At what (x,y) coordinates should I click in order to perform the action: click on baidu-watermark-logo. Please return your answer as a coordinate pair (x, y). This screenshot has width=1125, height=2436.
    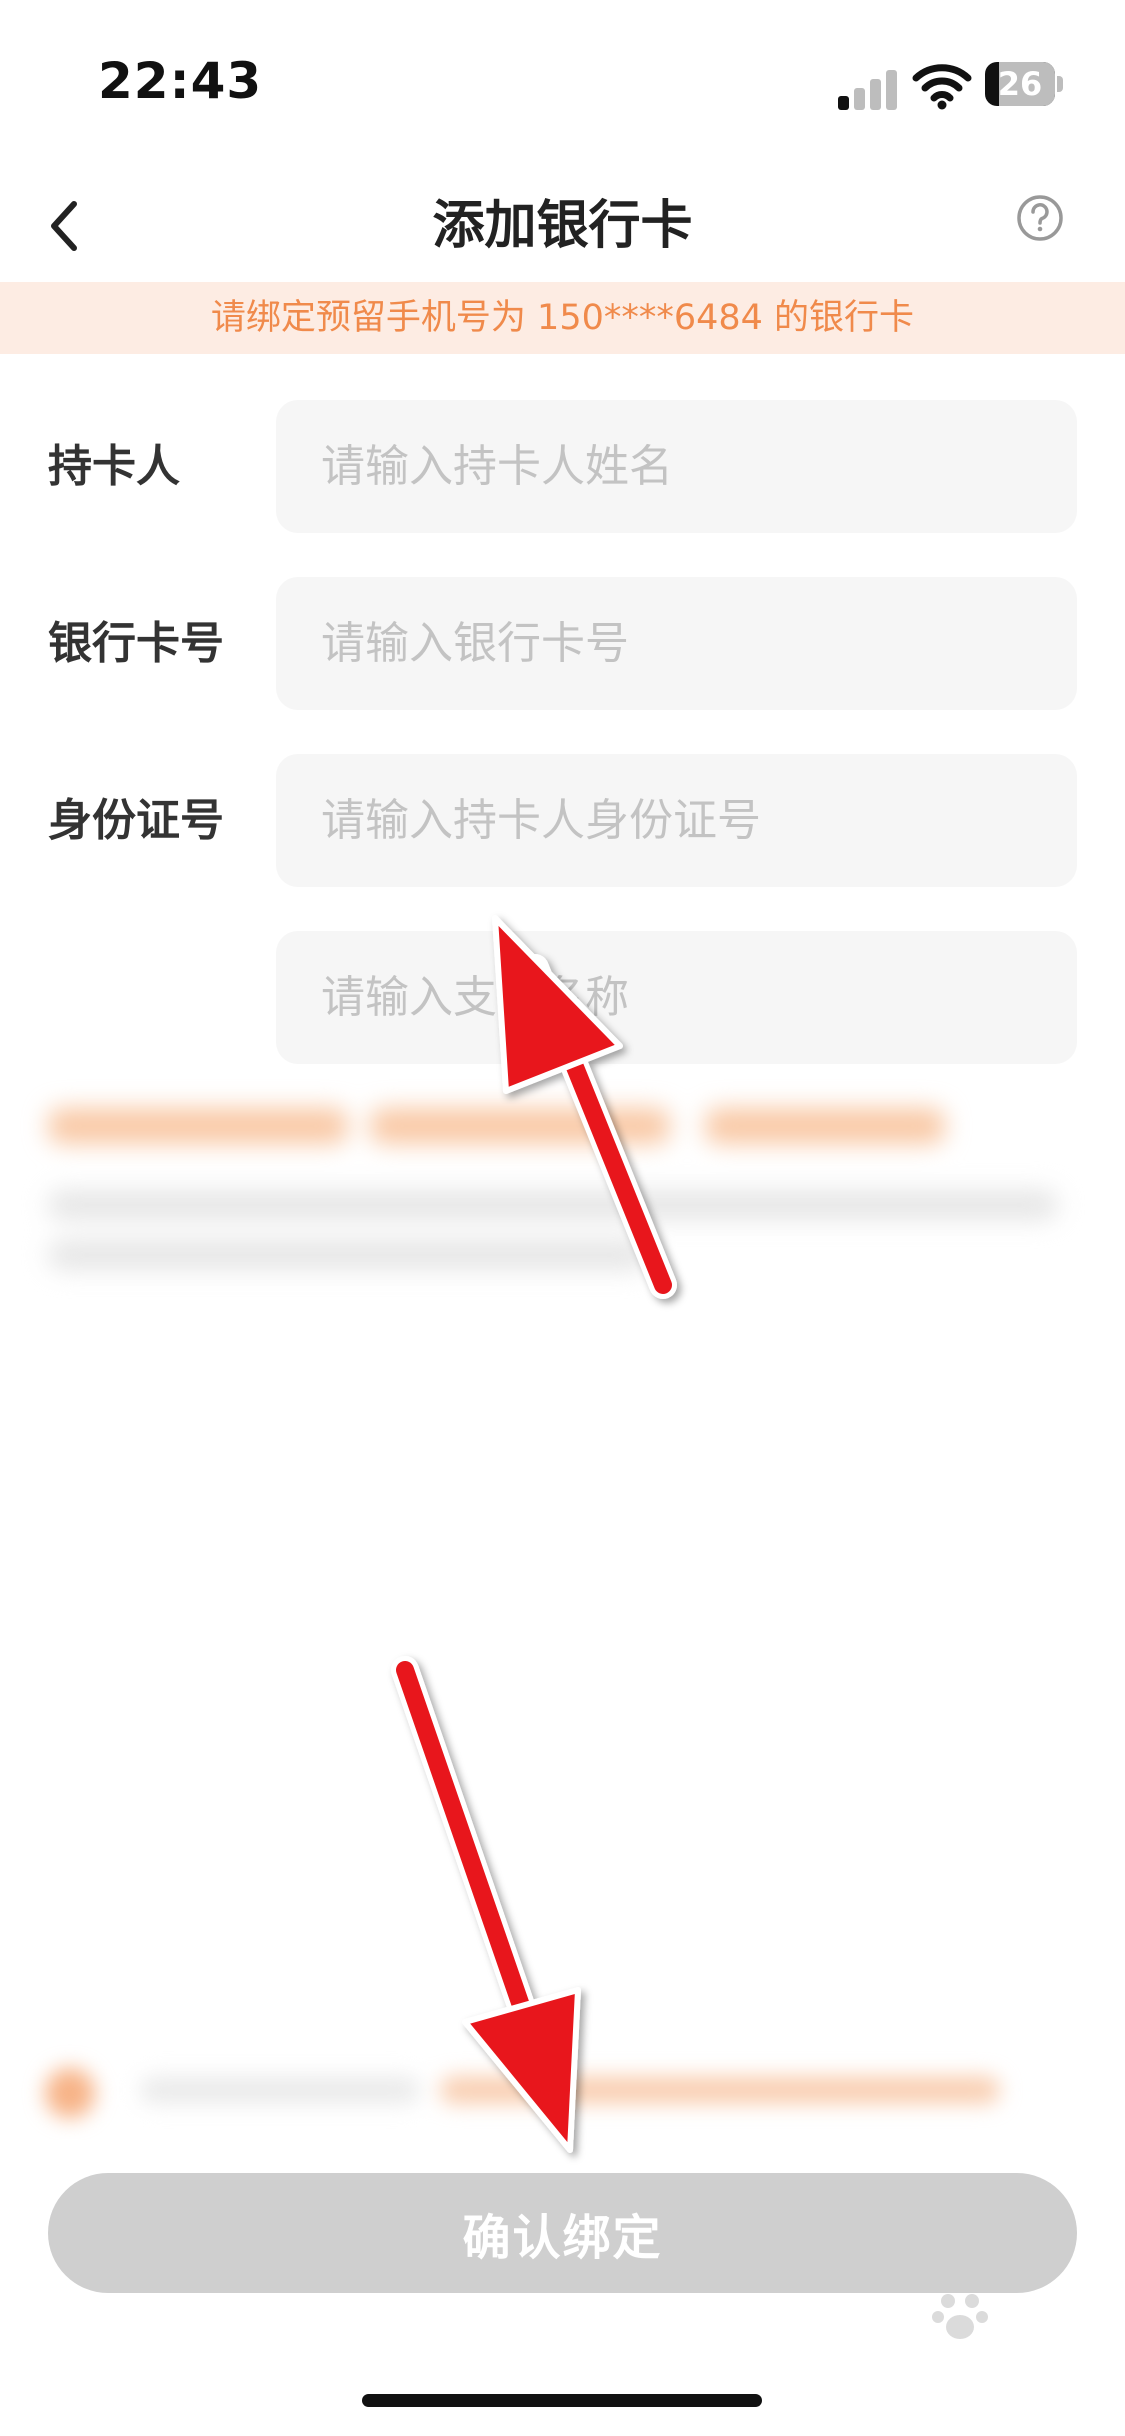
    Looking at the image, I should click on (965, 2344).